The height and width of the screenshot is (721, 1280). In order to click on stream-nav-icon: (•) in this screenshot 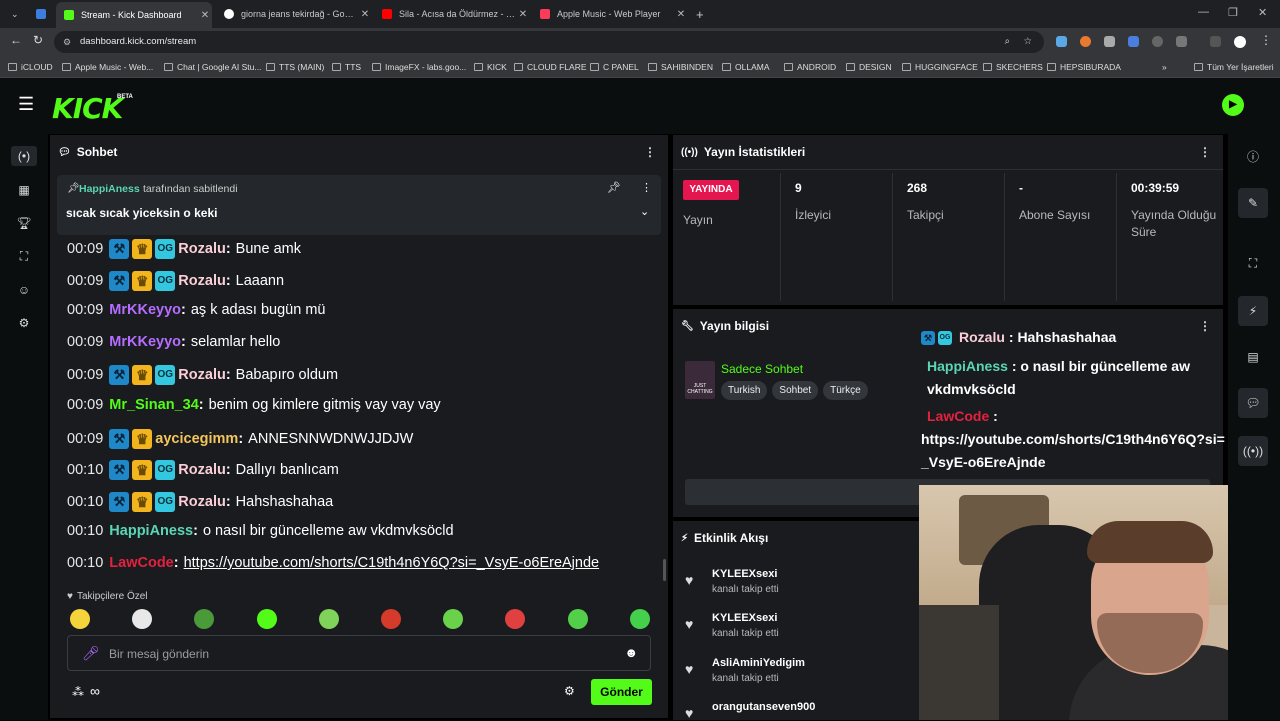, I will do `click(24, 156)`.